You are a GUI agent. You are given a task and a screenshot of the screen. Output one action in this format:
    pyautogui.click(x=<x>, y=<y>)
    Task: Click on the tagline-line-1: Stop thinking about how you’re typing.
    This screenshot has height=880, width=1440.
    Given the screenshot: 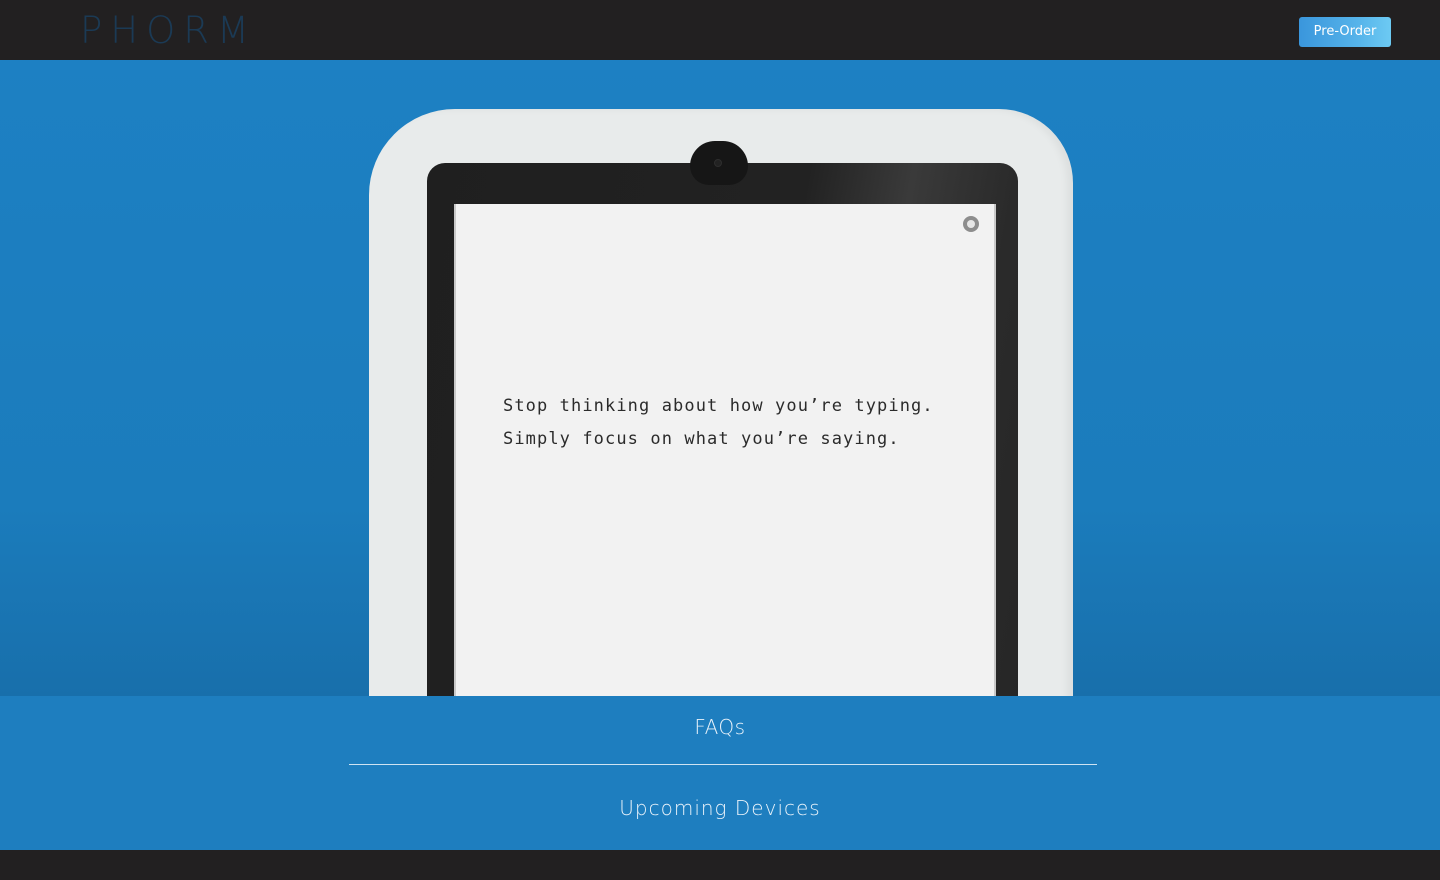 What is the action you would take?
    pyautogui.click(x=718, y=406)
    